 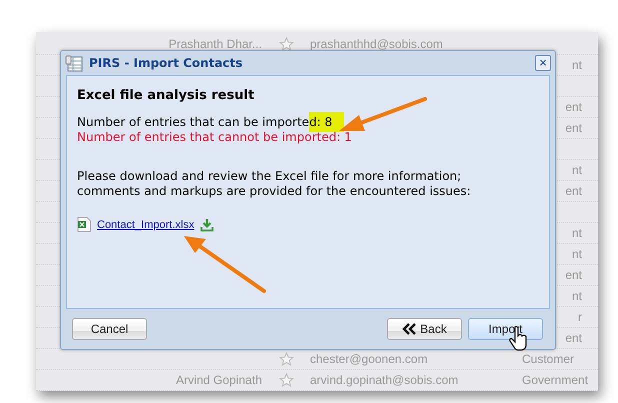 What do you see at coordinates (215, 137) in the screenshot?
I see `not-importable-count: Number of entries that cannot be imported: 1` at bounding box center [215, 137].